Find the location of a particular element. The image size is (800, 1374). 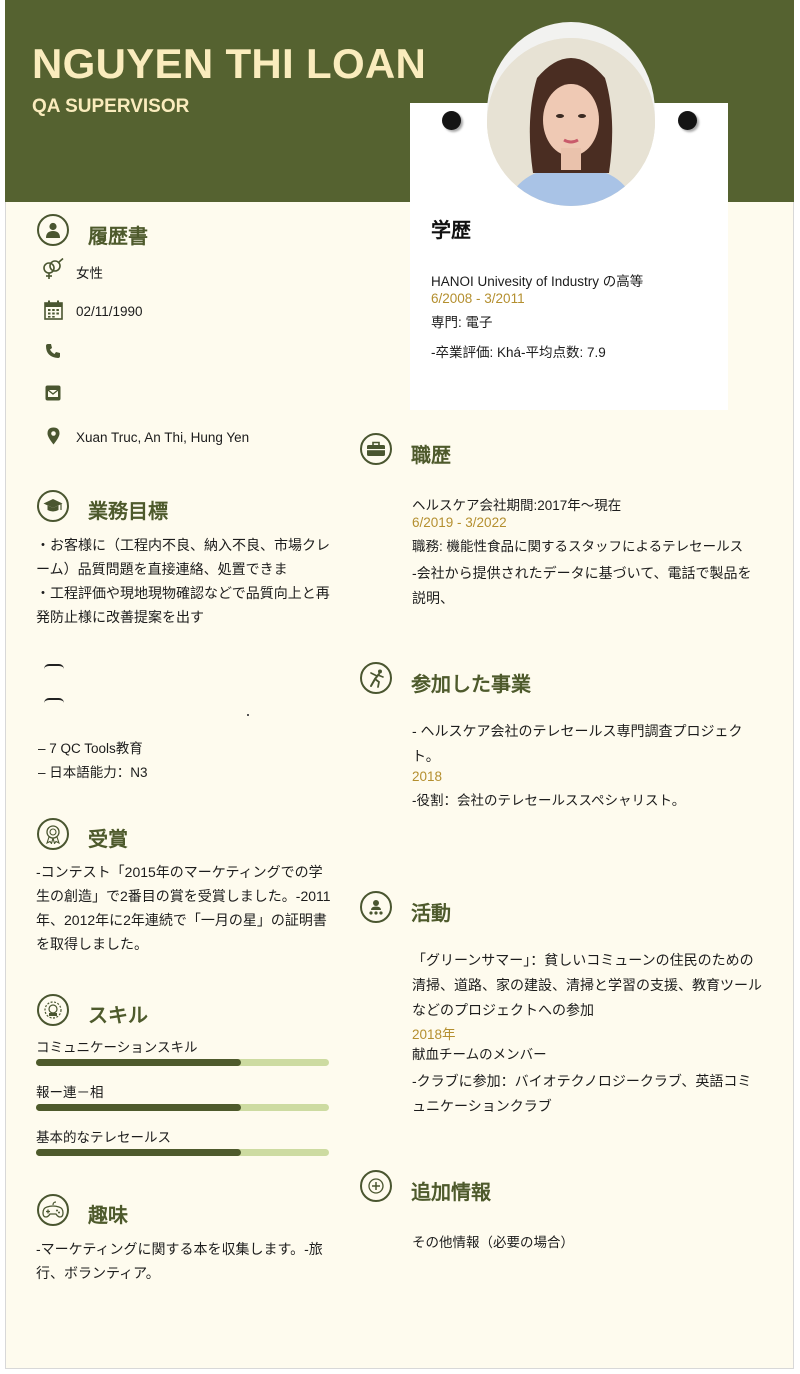

objective-line: ・工程評価や現地現物確認などで品質向上と再 is located at coordinates (183, 593).